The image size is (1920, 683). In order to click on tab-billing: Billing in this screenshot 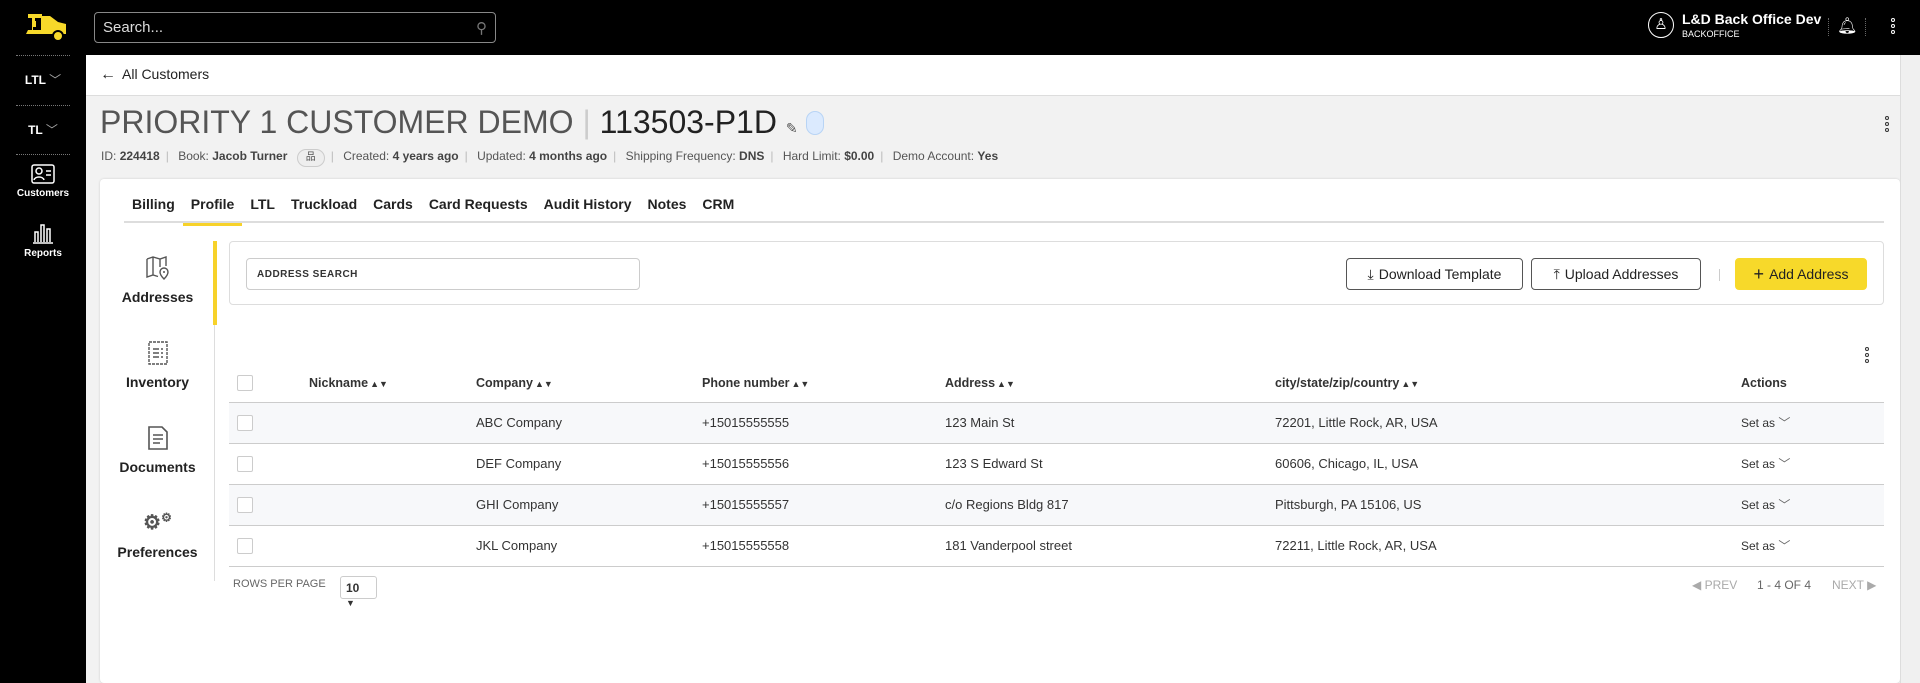, I will do `click(153, 209)`.